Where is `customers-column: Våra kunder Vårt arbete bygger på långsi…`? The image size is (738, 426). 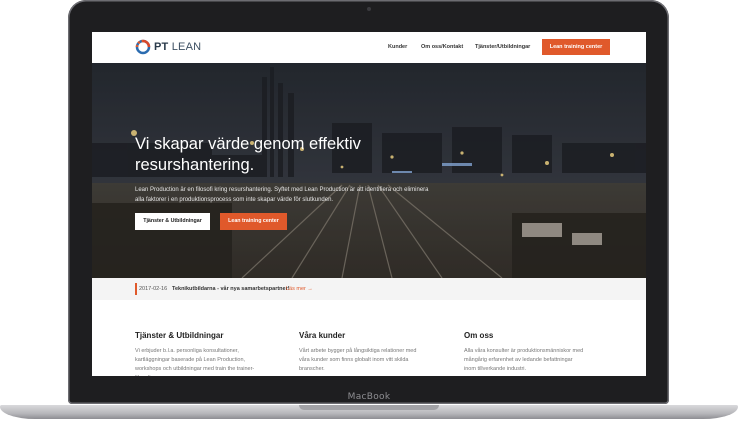 customers-column: Våra kunder Vårt arbete bygger på långsi… is located at coordinates (359, 352).